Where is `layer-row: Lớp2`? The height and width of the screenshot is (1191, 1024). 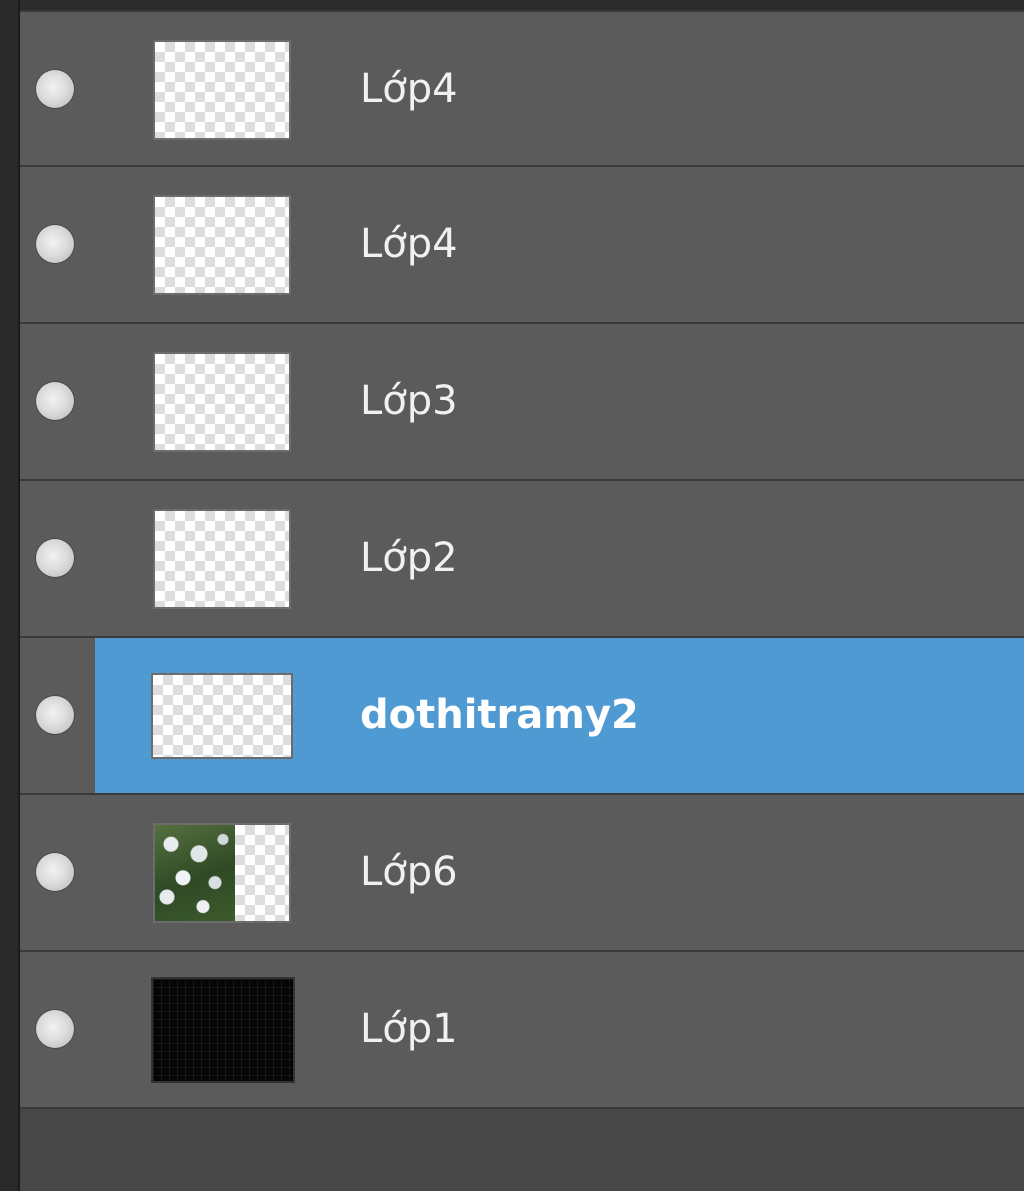
layer-row: Lớp2 is located at coordinates (522, 559).